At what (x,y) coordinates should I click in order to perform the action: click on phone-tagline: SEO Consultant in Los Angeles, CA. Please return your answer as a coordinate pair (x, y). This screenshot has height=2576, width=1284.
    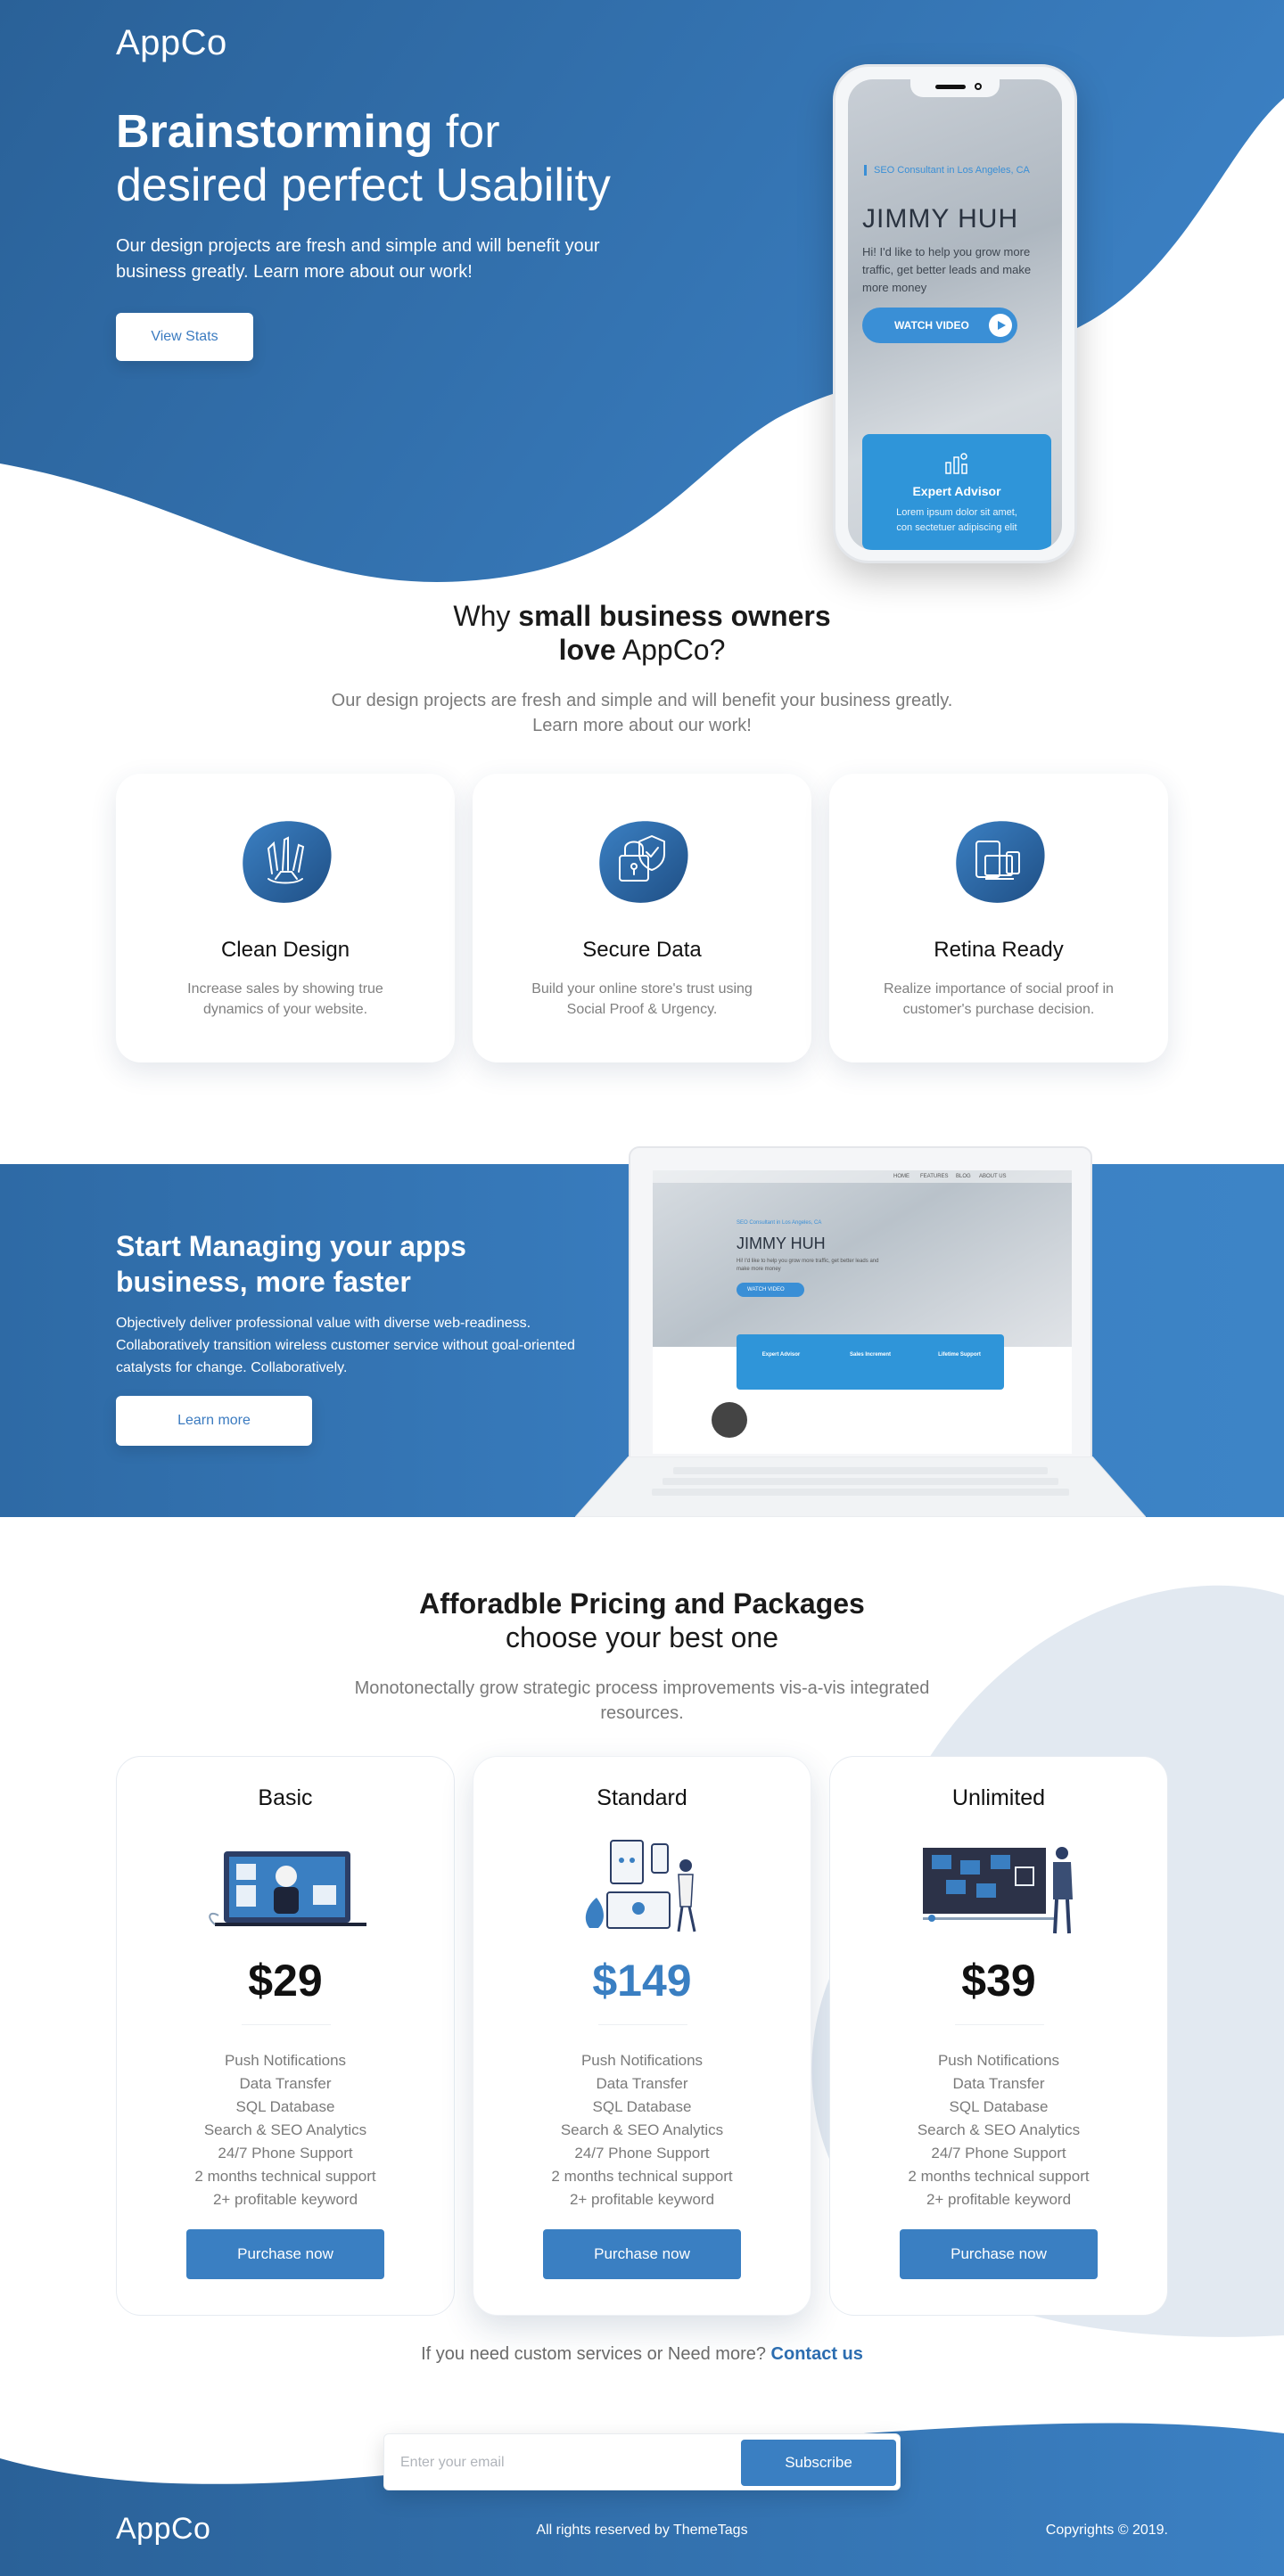
    Looking at the image, I should click on (947, 170).